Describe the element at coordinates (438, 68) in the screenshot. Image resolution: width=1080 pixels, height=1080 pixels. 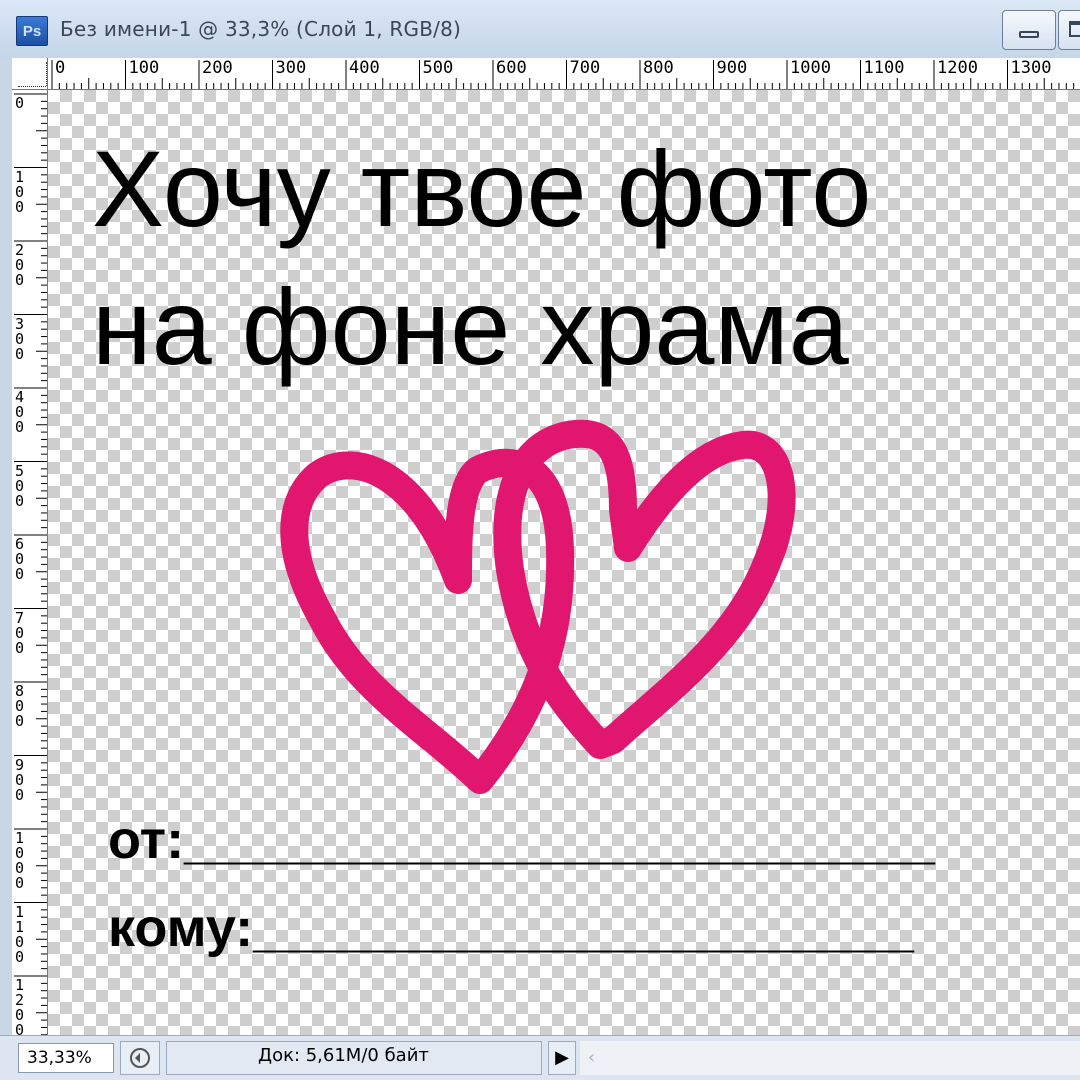
I see `ruler-h-label: 500` at that location.